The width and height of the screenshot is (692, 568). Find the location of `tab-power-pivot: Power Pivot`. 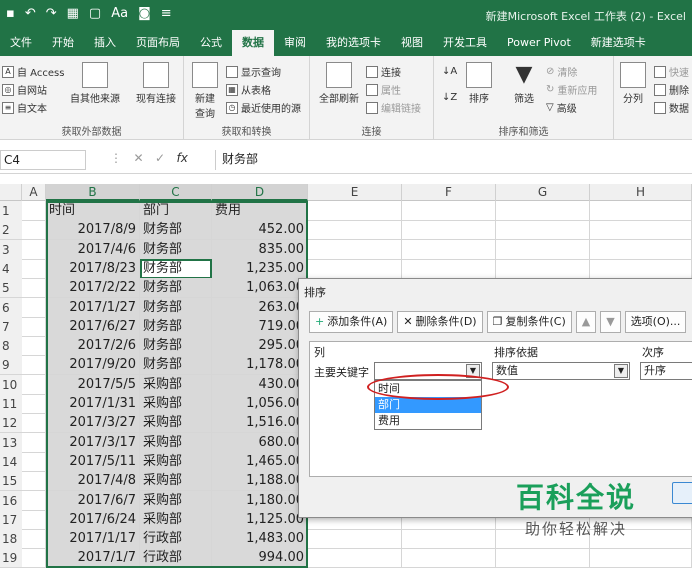

tab-power-pivot: Power Pivot is located at coordinates (539, 43).